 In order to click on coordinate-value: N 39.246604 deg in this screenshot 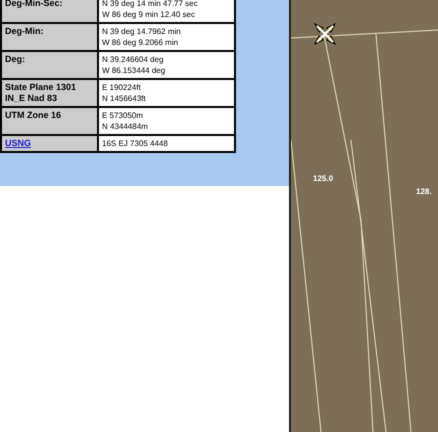, I will do `click(133, 59)`.